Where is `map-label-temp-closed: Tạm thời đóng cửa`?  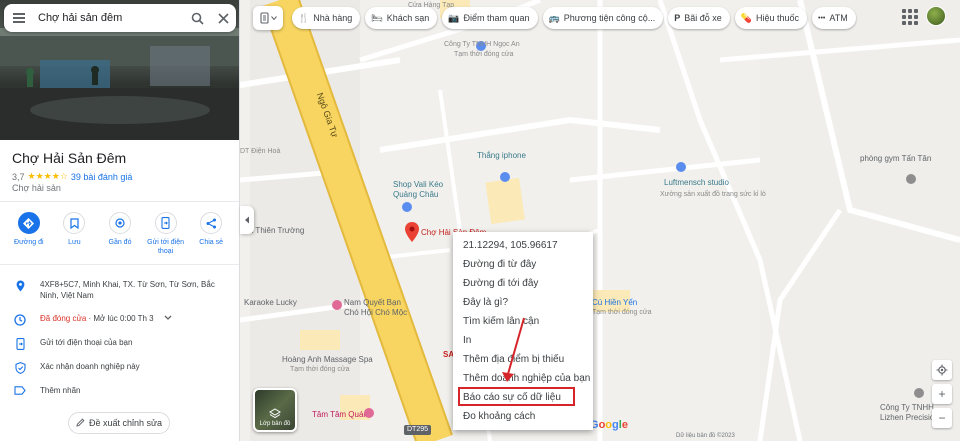 map-label-temp-closed: Tạm thời đóng cửa is located at coordinates (484, 54).